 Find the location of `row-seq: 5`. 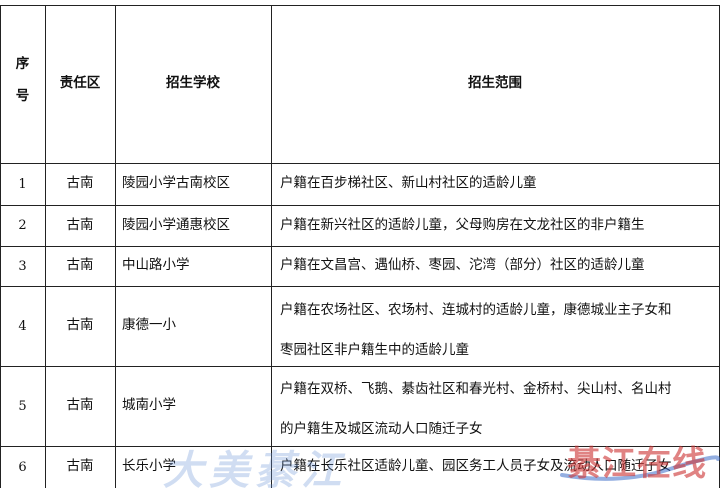

row-seq: 5 is located at coordinates (22, 406).